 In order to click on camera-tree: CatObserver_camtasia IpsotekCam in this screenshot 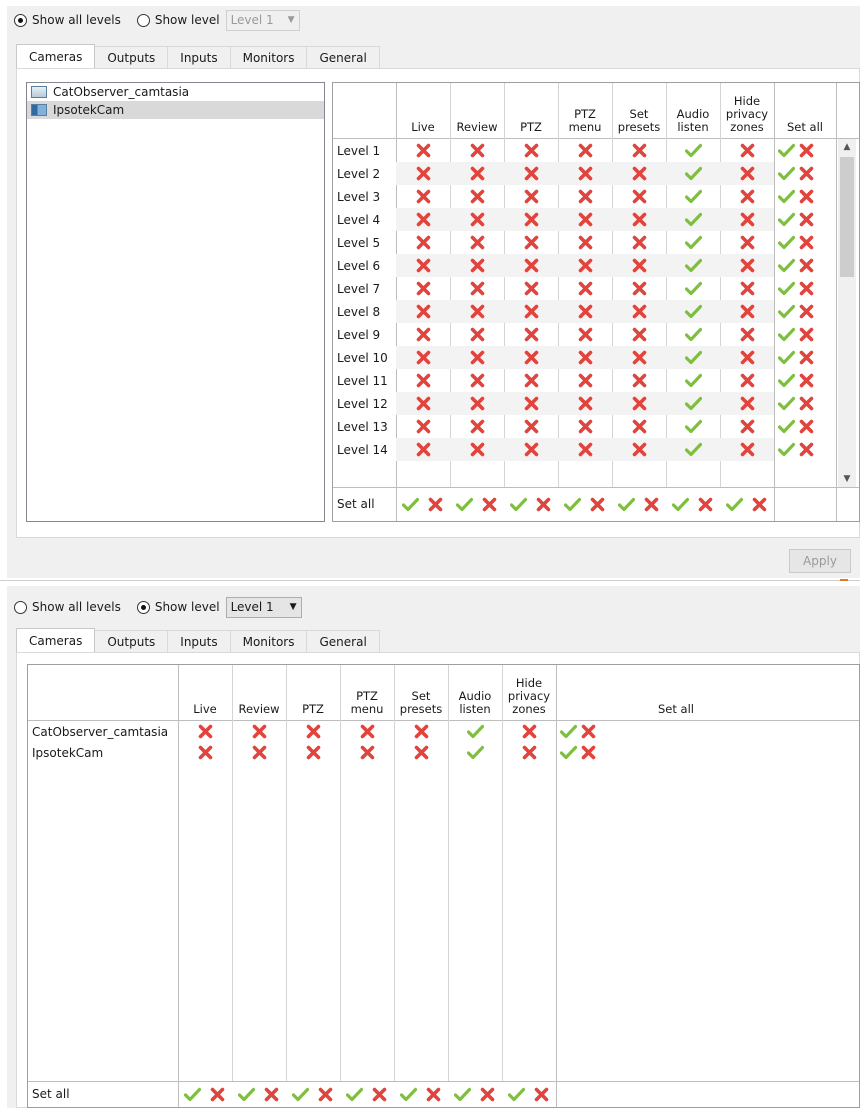, I will do `click(175, 302)`.